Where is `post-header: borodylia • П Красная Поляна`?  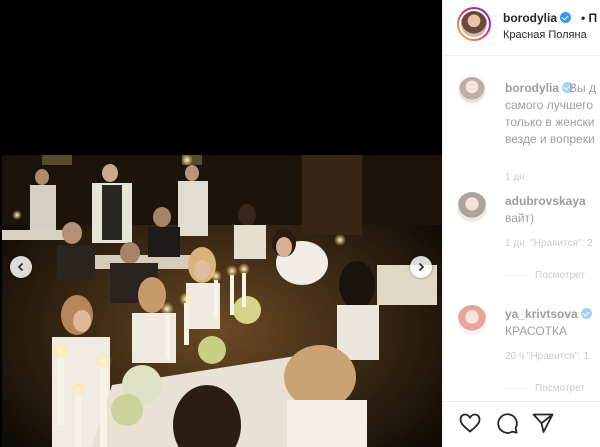 post-header: borodylia • П Красная Поляна is located at coordinates (521, 28).